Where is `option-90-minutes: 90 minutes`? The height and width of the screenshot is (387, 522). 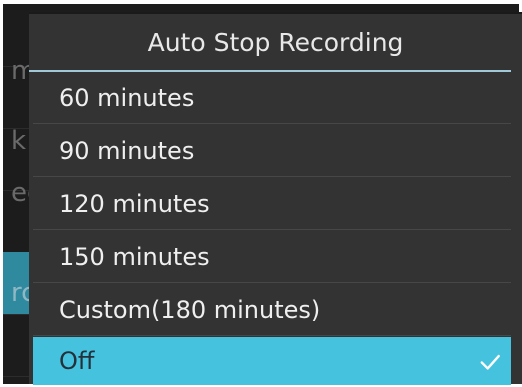 option-90-minutes: 90 minutes is located at coordinates (272, 151).